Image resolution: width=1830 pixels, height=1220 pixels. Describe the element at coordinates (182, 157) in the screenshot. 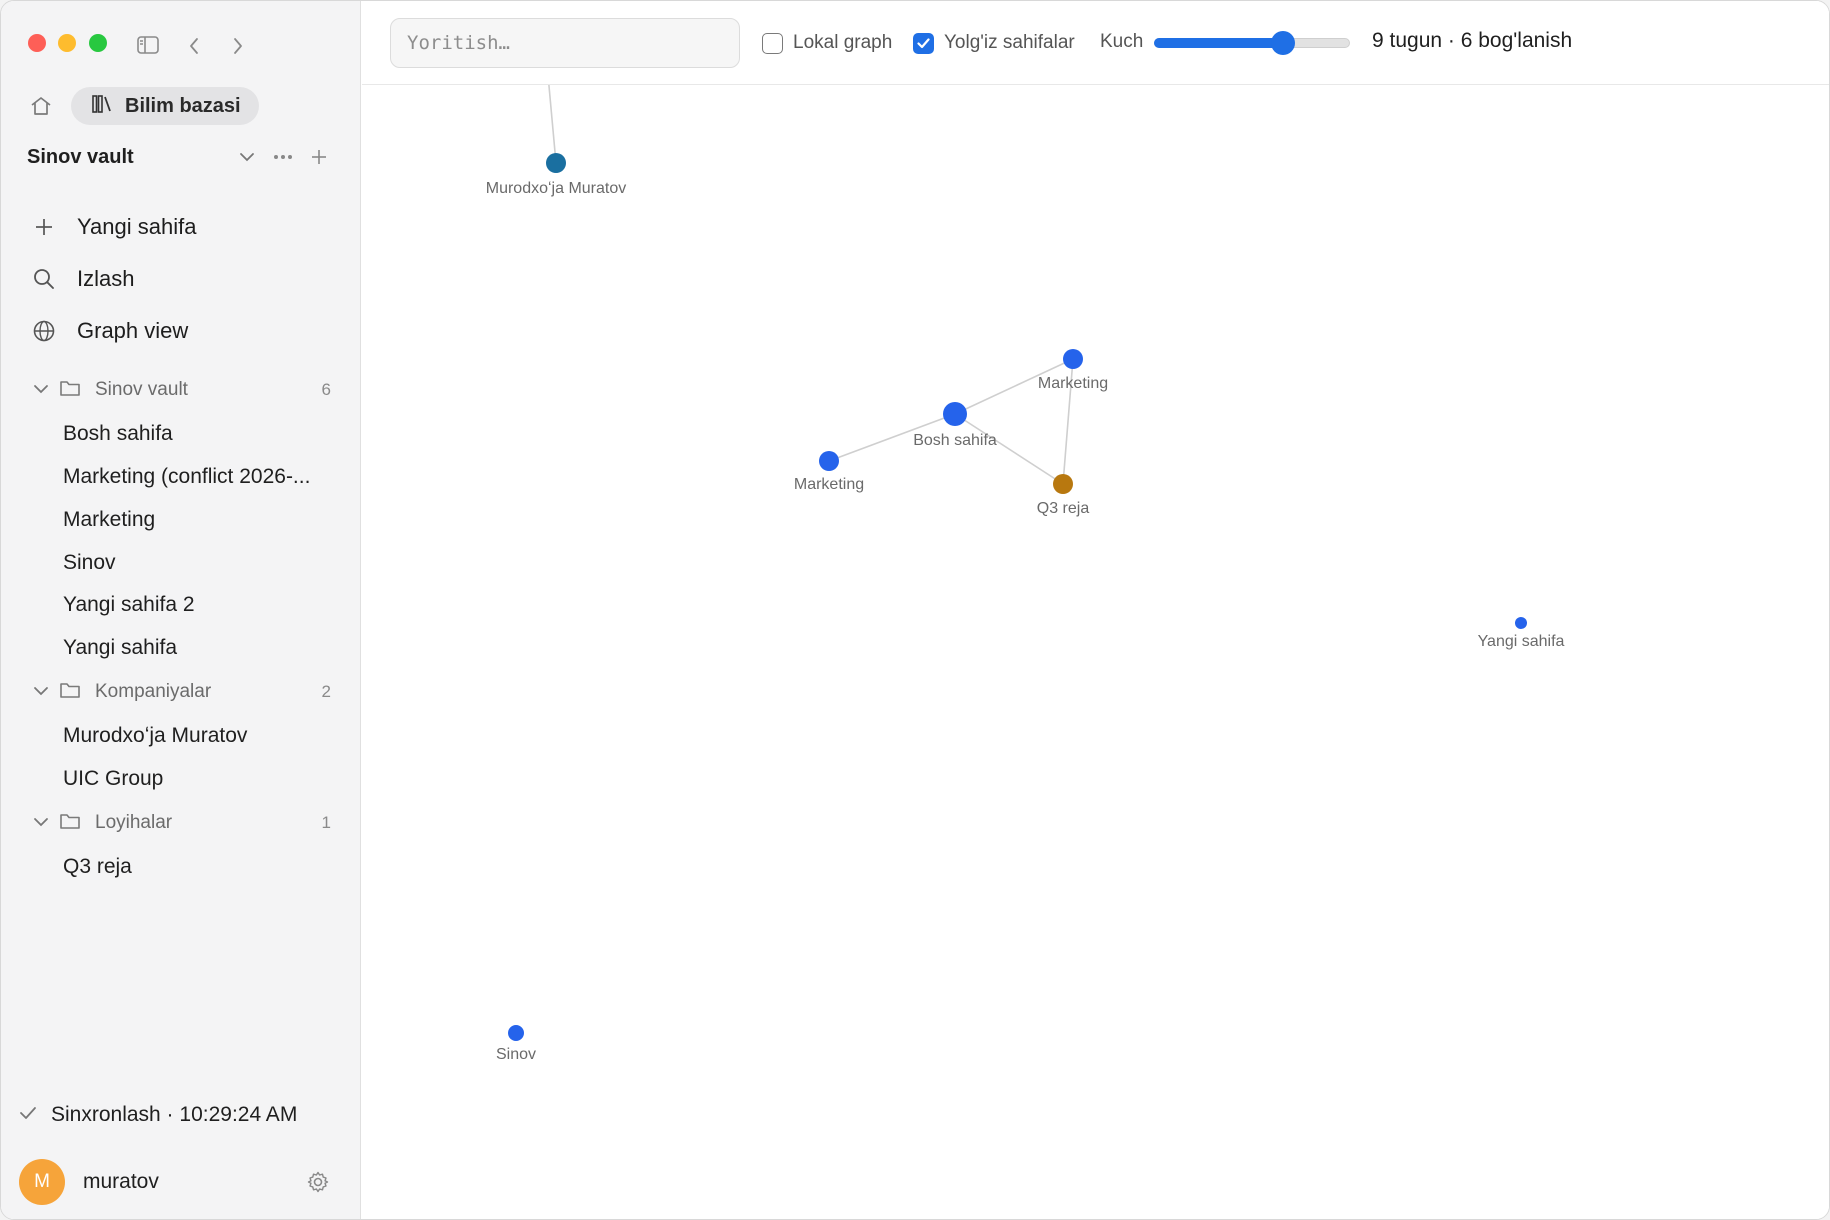

I see `vault-selector: Sinov vault` at that location.